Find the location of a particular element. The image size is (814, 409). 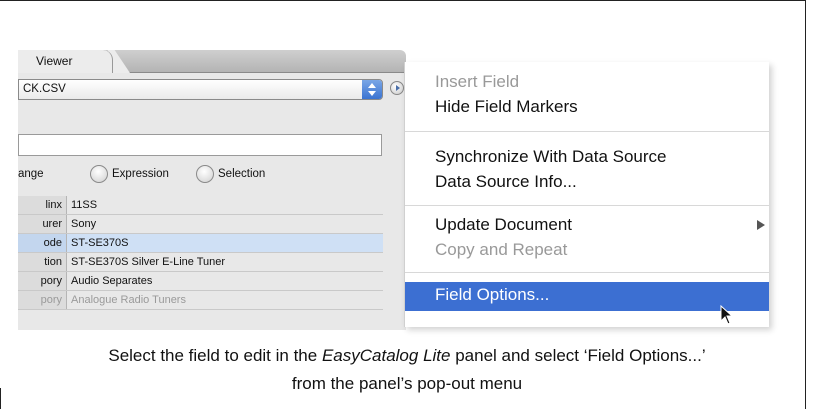

menu-item-copy-and-repeat: Copy and Repeat is located at coordinates (501, 250).